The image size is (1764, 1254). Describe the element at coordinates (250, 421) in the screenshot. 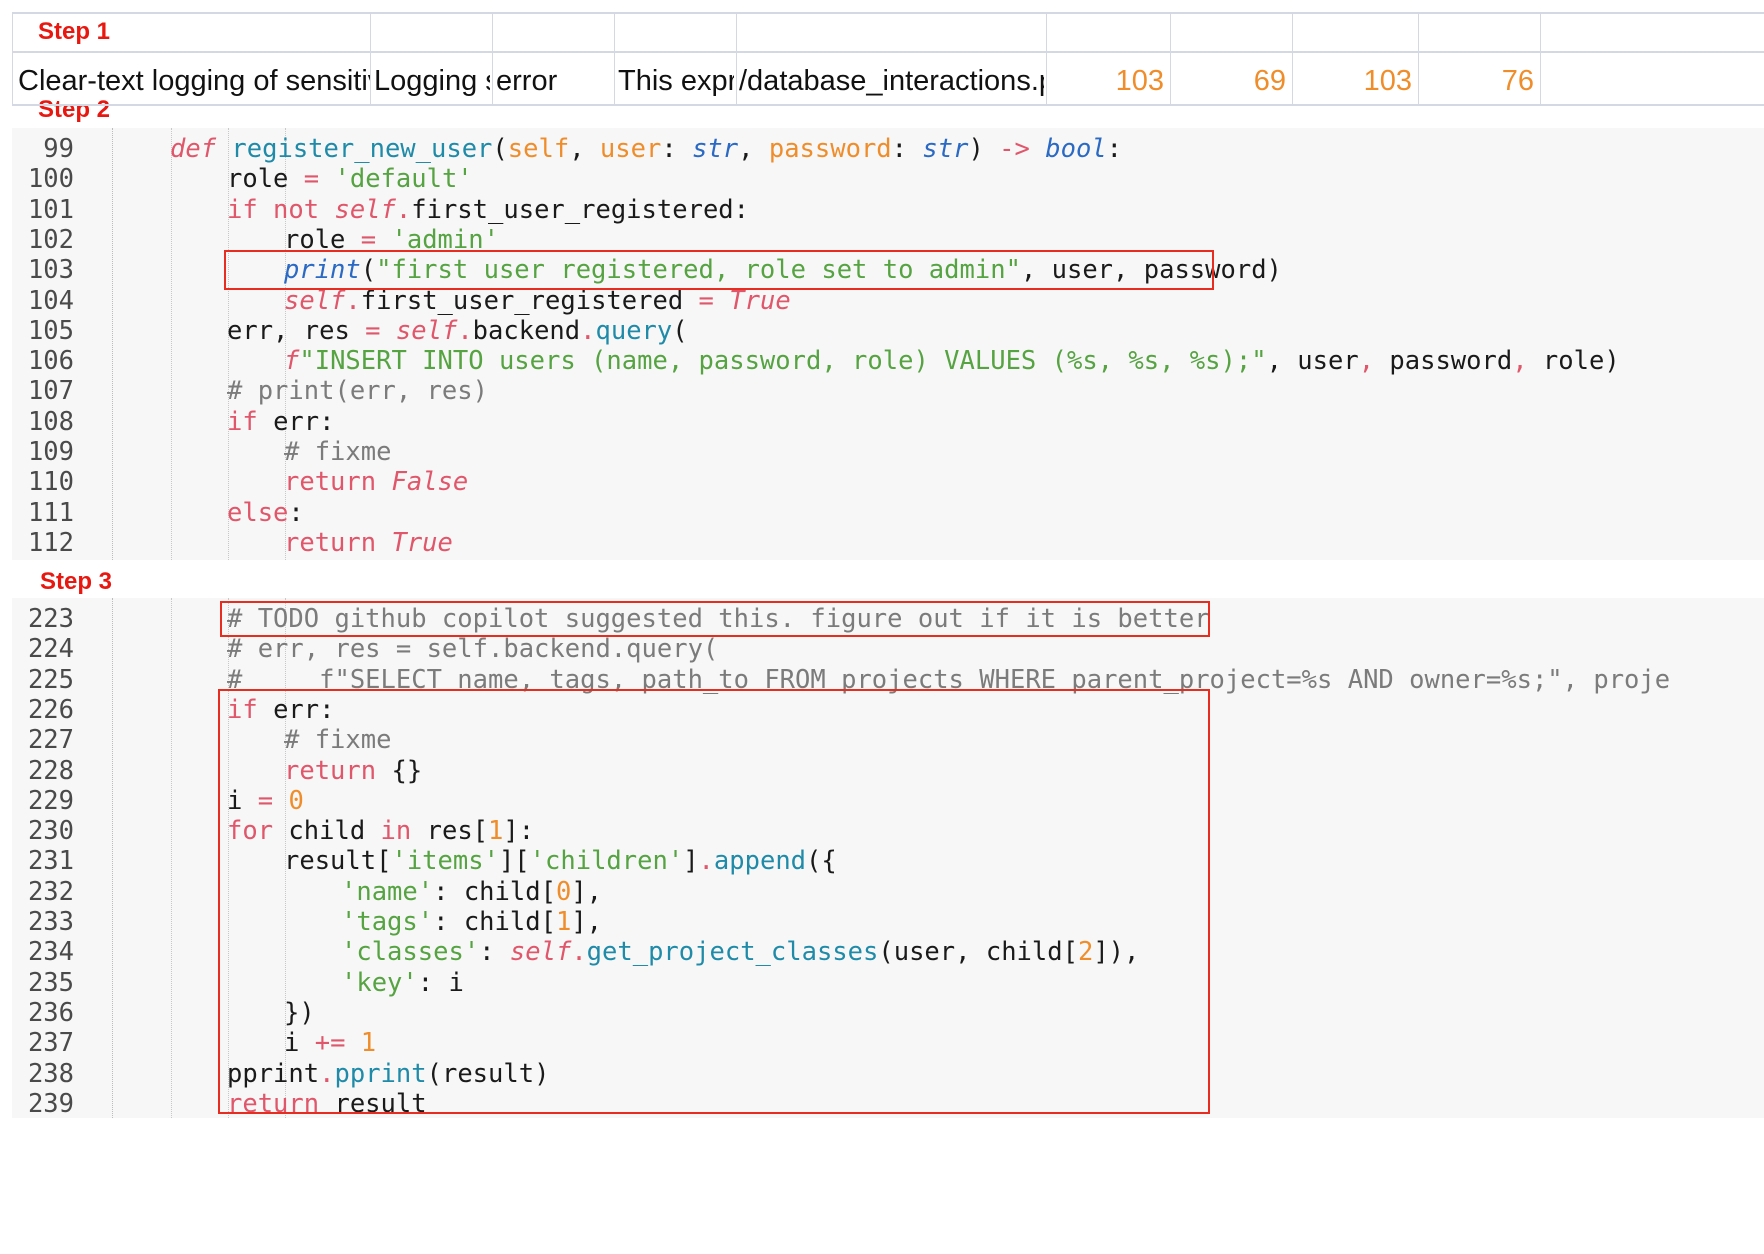

I see `code-token: if` at that location.